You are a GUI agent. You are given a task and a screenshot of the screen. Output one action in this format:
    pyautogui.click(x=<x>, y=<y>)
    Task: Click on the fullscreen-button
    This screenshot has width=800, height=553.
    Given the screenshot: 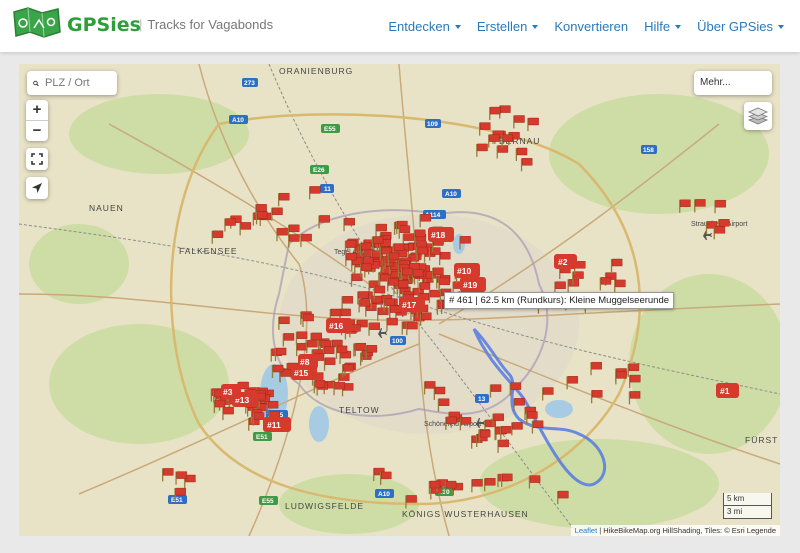 What is the action you would take?
    pyautogui.click(x=37, y=159)
    